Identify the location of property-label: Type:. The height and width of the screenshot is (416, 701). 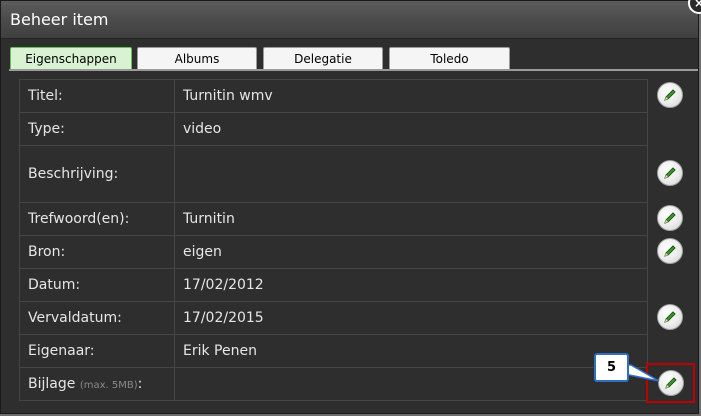
(97, 129).